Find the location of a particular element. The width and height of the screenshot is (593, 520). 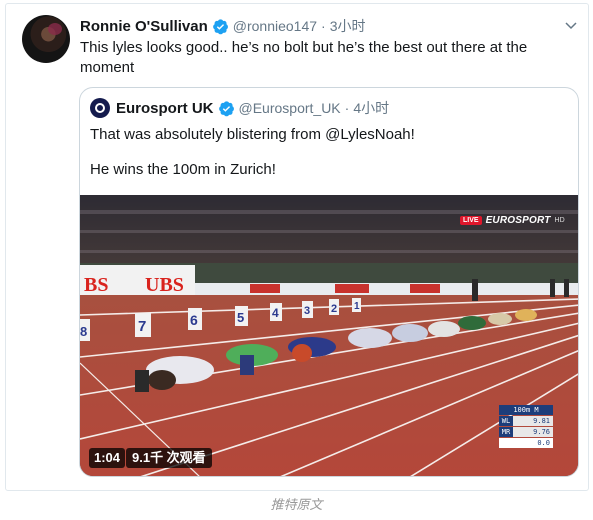

lane-number-8: 8 is located at coordinates (83, 331).